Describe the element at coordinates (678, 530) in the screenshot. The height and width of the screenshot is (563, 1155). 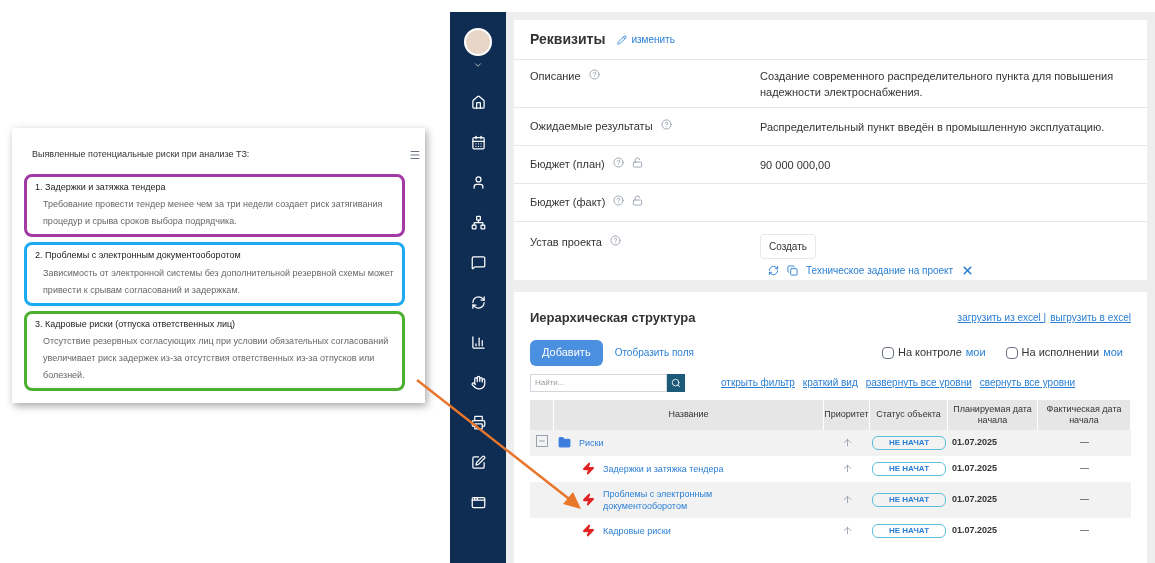
I see `row-name-link: Кадровые риски` at that location.